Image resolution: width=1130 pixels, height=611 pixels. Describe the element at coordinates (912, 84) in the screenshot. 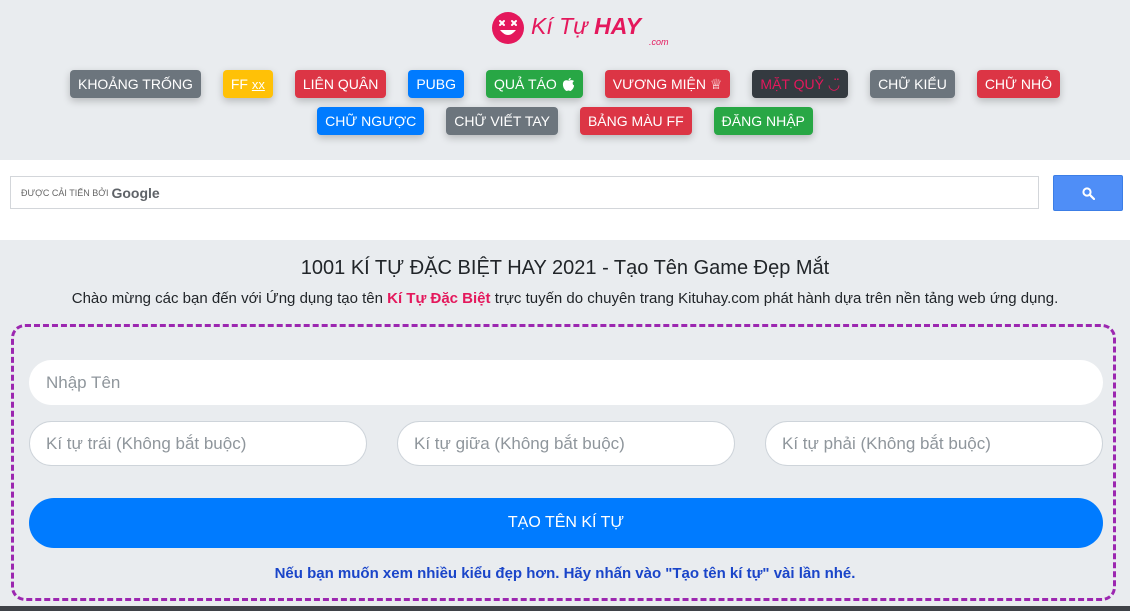

I see `nav-chu-kieu: CHỮ KIỂU` at that location.